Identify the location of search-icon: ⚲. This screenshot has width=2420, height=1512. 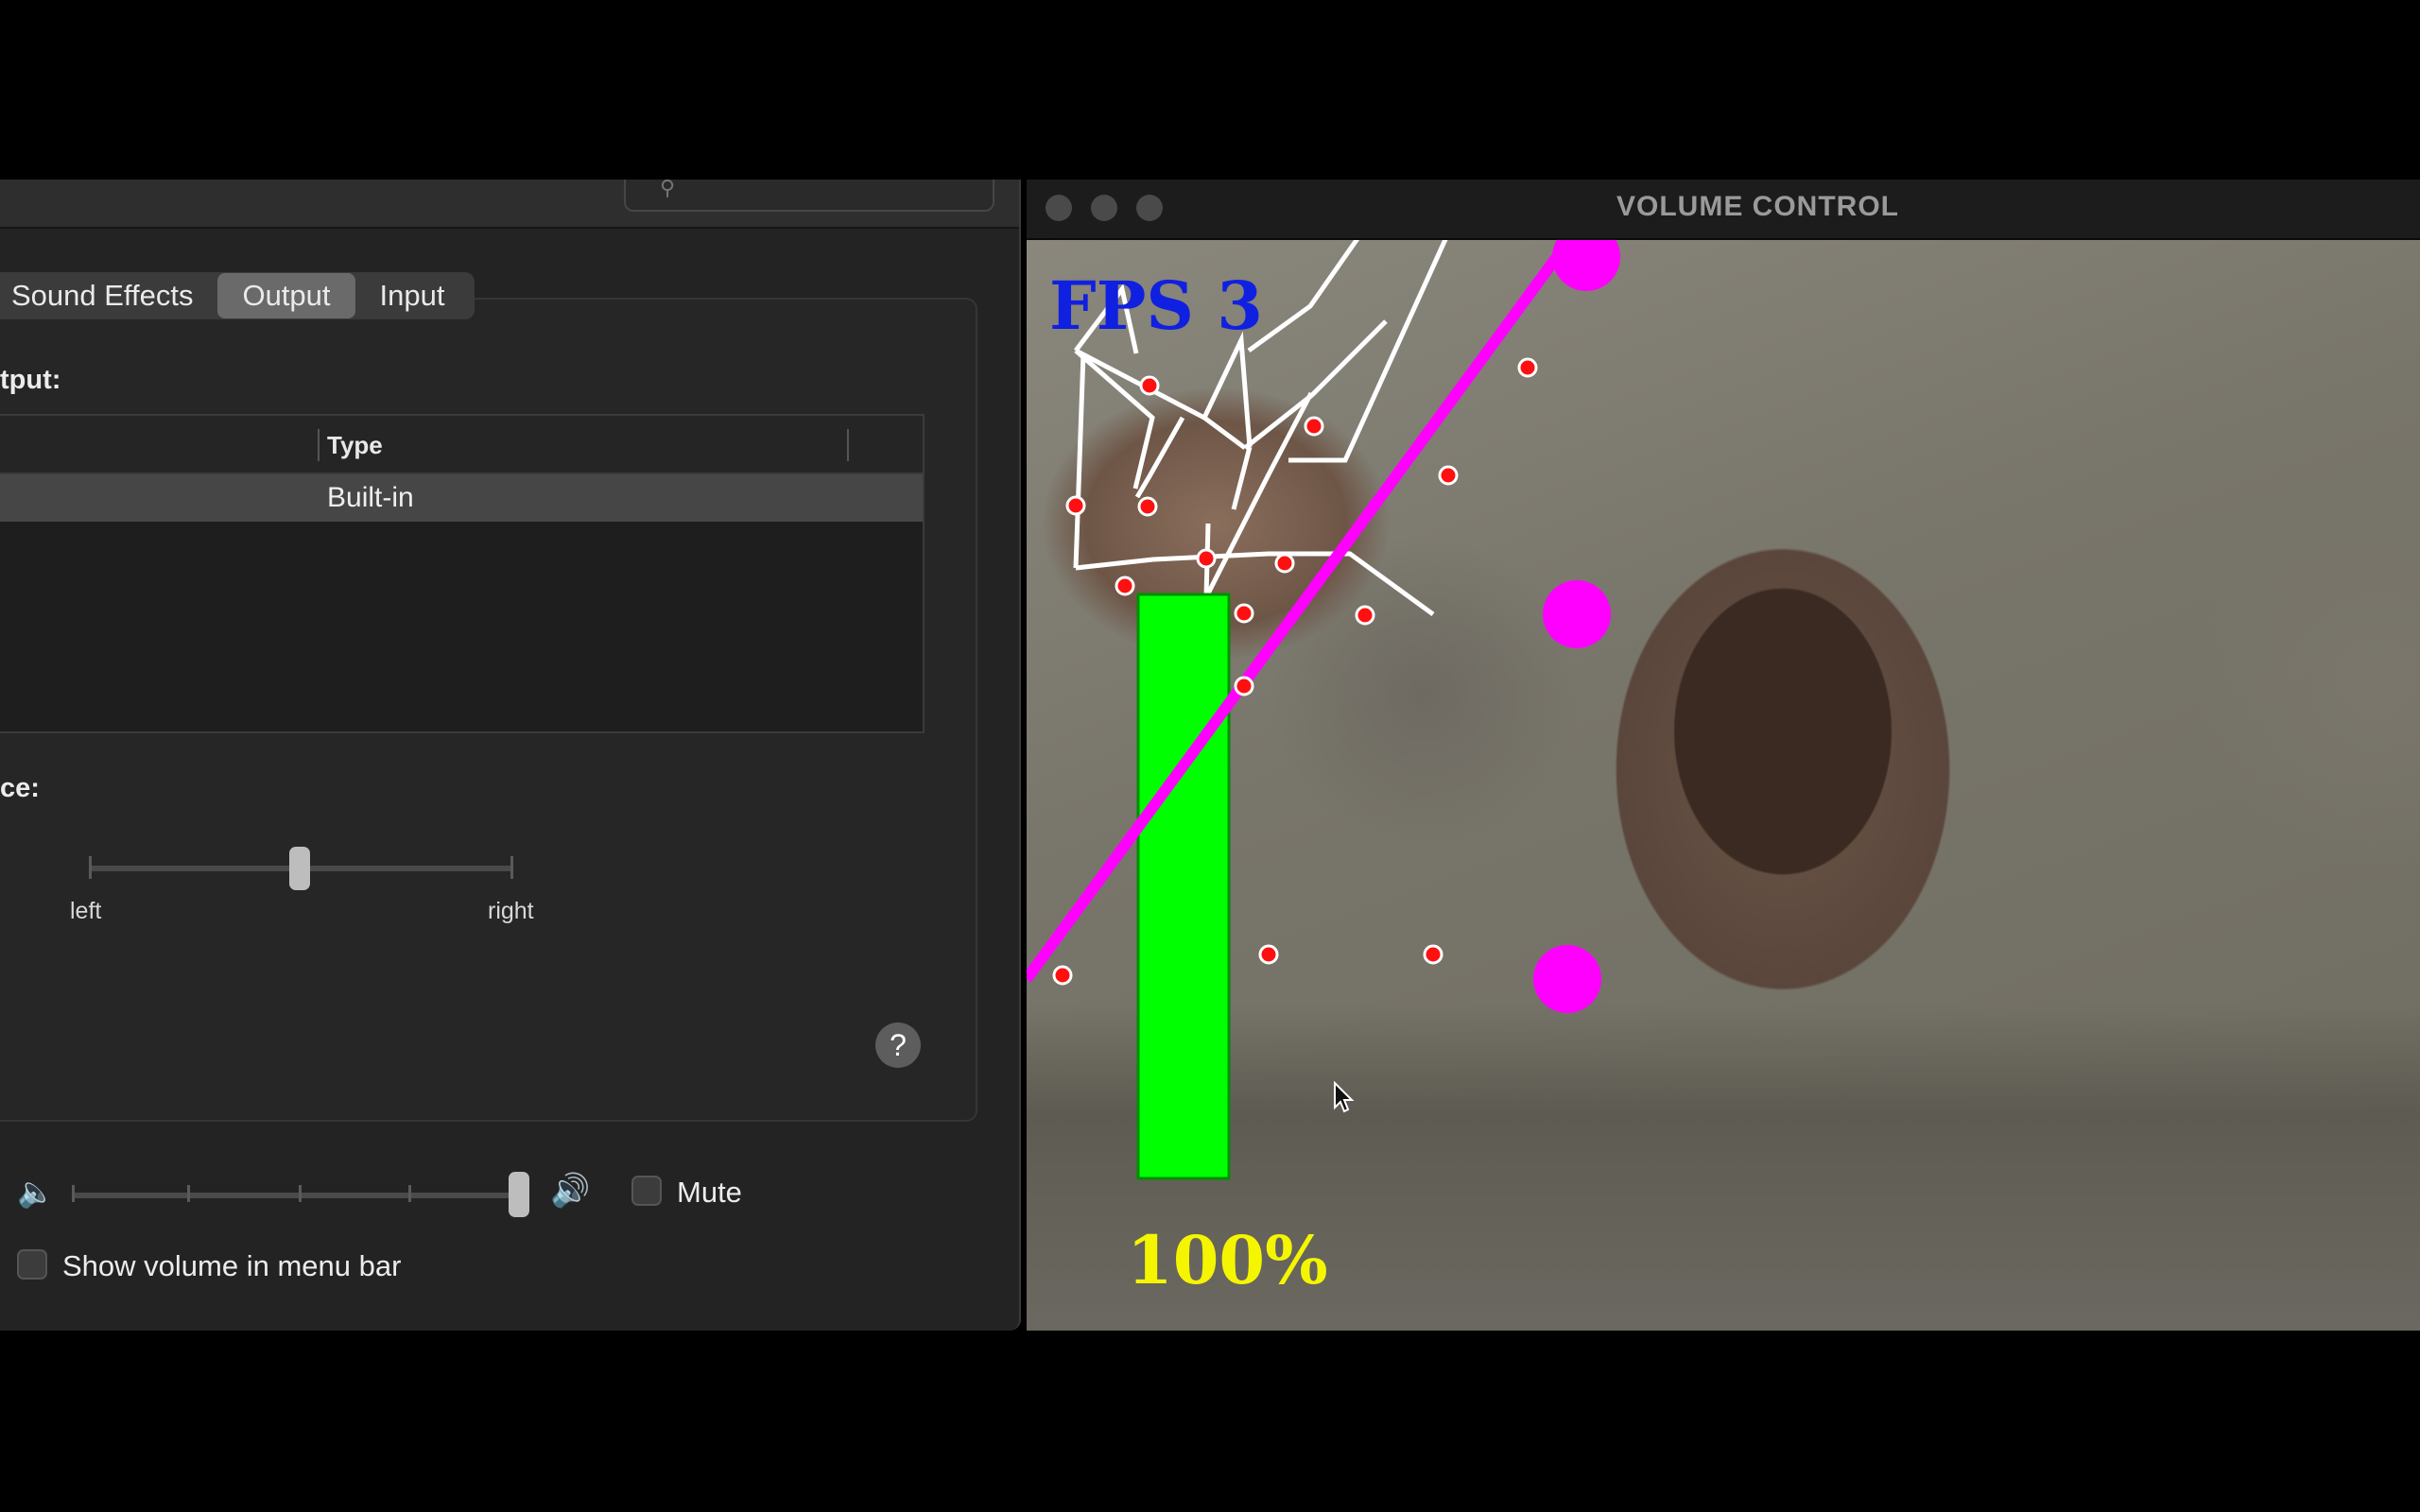
(668, 189).